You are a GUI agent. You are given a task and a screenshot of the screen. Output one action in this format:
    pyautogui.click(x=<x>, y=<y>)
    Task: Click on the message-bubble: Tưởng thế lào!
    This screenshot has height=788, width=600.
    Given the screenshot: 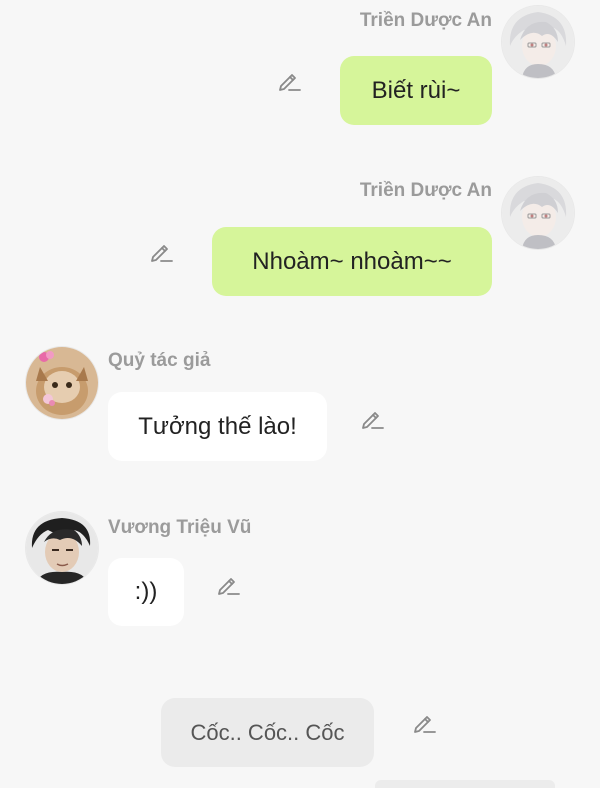 What is the action you would take?
    pyautogui.click(x=217, y=426)
    